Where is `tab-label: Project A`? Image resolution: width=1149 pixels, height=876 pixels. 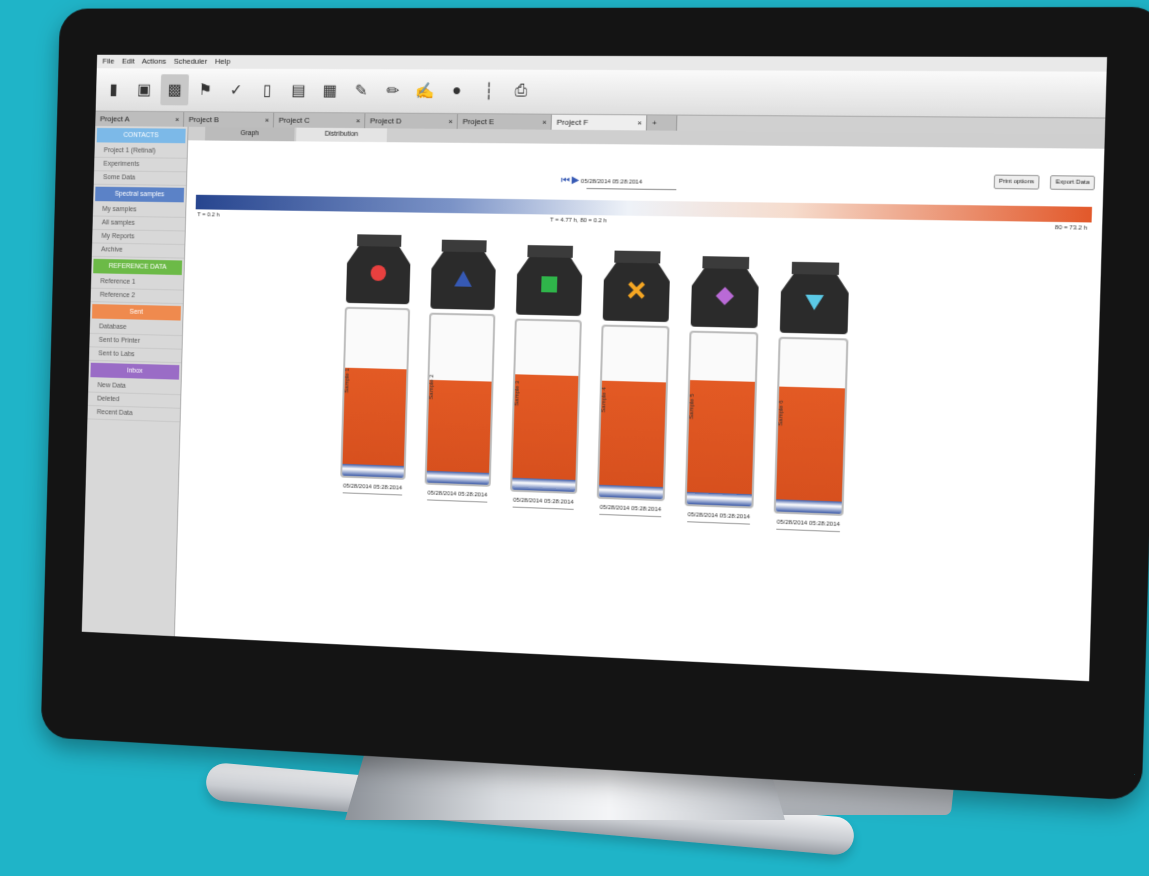 tab-label: Project A is located at coordinates (114, 119).